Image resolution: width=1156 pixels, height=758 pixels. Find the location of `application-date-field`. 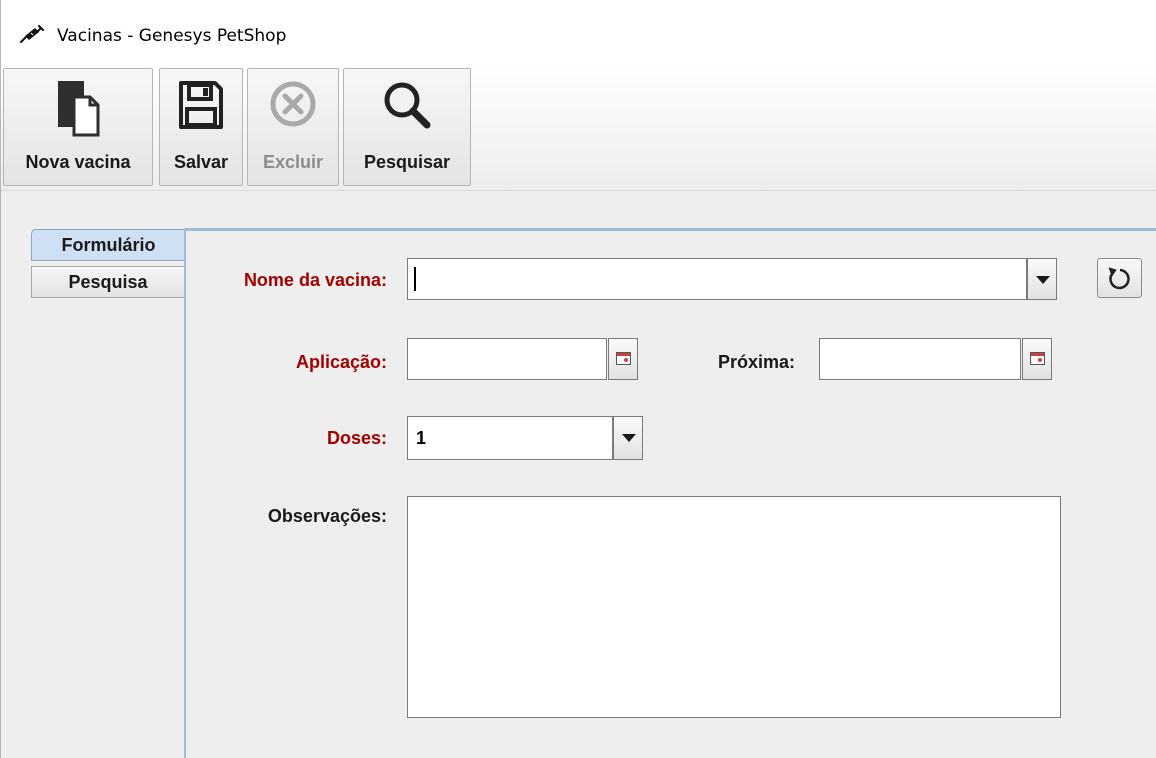

application-date-field is located at coordinates (507, 359).